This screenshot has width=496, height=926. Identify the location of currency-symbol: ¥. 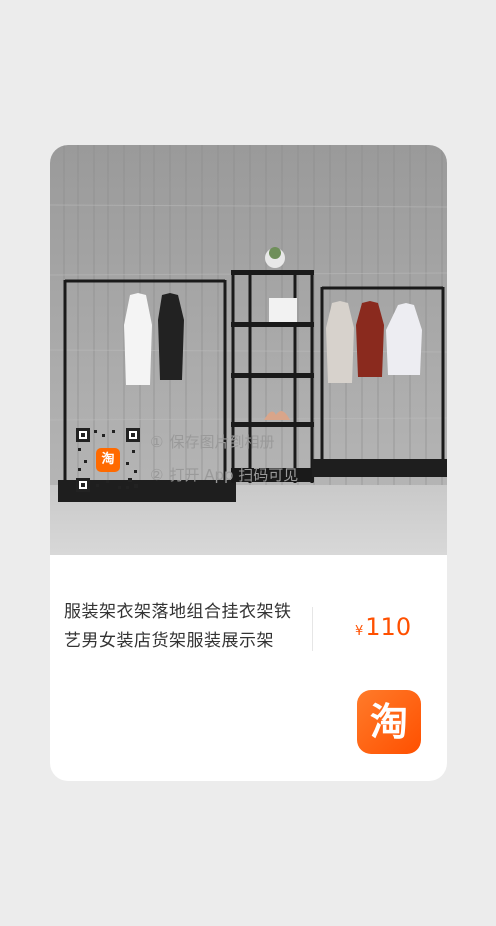
(359, 631).